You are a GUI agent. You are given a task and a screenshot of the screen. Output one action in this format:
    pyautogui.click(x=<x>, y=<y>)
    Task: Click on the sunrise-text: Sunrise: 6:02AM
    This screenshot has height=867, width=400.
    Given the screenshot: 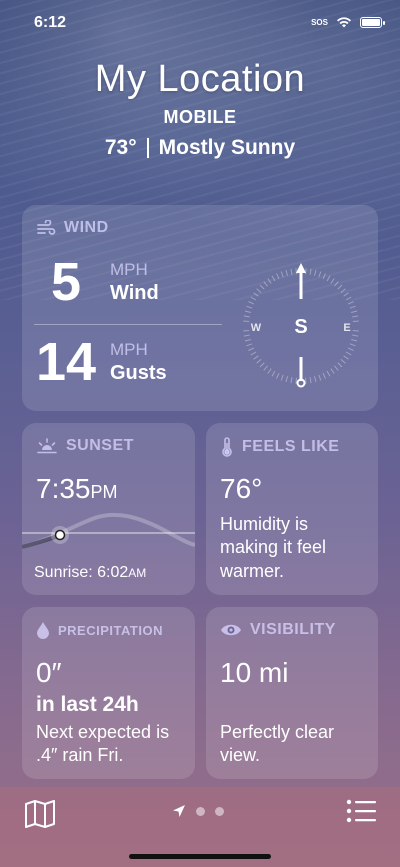 What is the action you would take?
    pyautogui.click(x=90, y=573)
    